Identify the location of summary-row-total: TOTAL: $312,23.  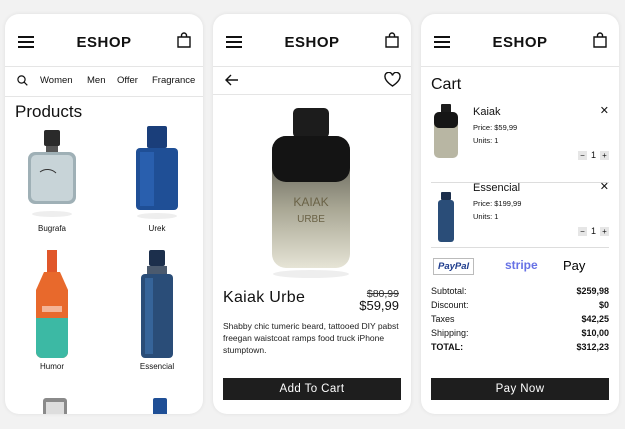
(520, 349).